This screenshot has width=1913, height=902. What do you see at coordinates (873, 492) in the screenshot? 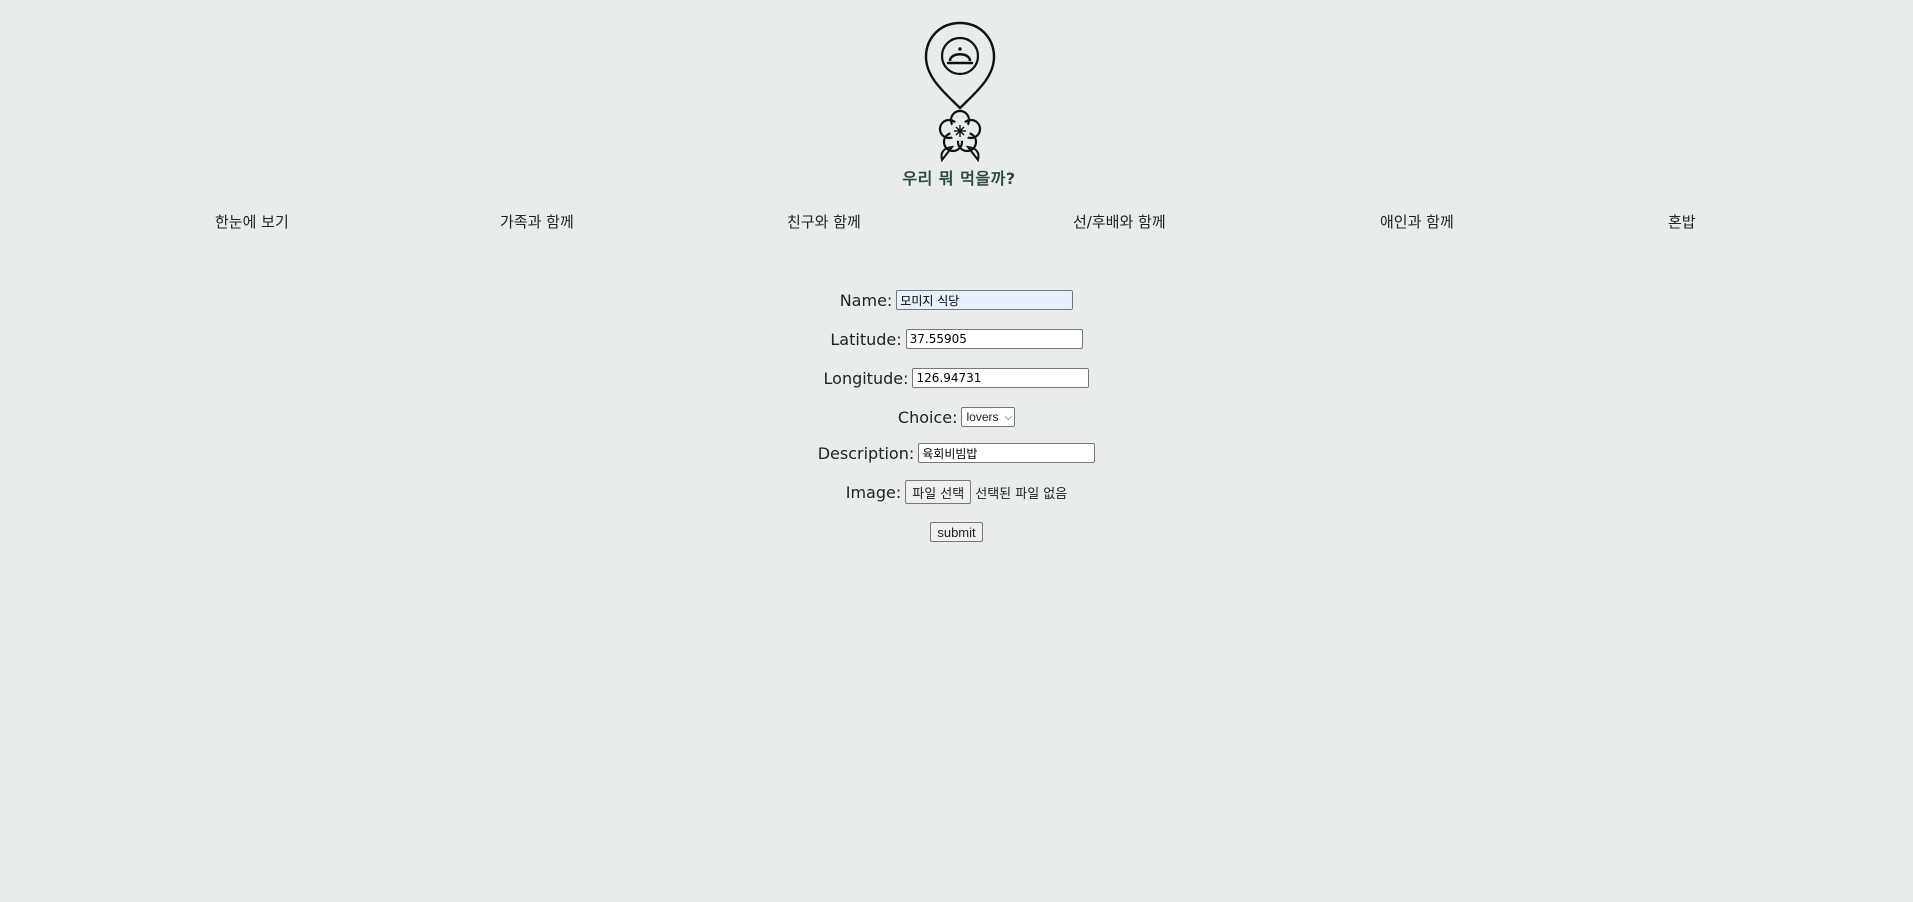
I see `image-label: Image:` at bounding box center [873, 492].